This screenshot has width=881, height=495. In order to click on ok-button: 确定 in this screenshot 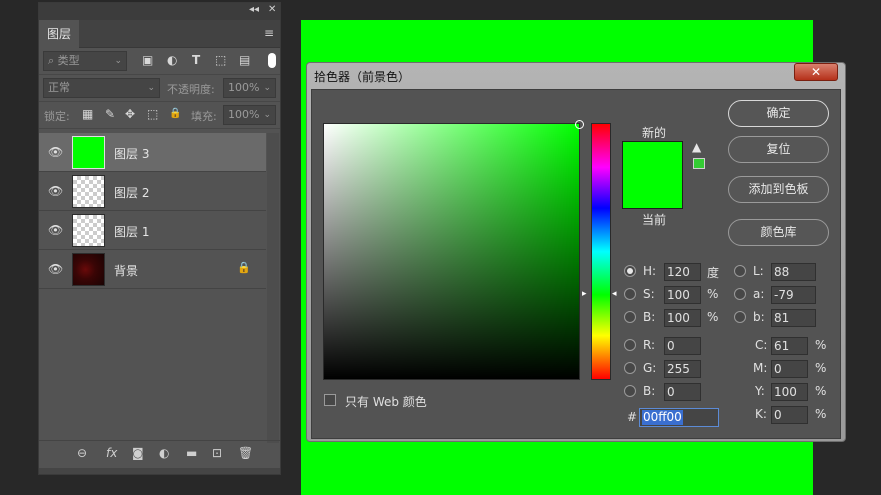, I will do `click(778, 113)`.